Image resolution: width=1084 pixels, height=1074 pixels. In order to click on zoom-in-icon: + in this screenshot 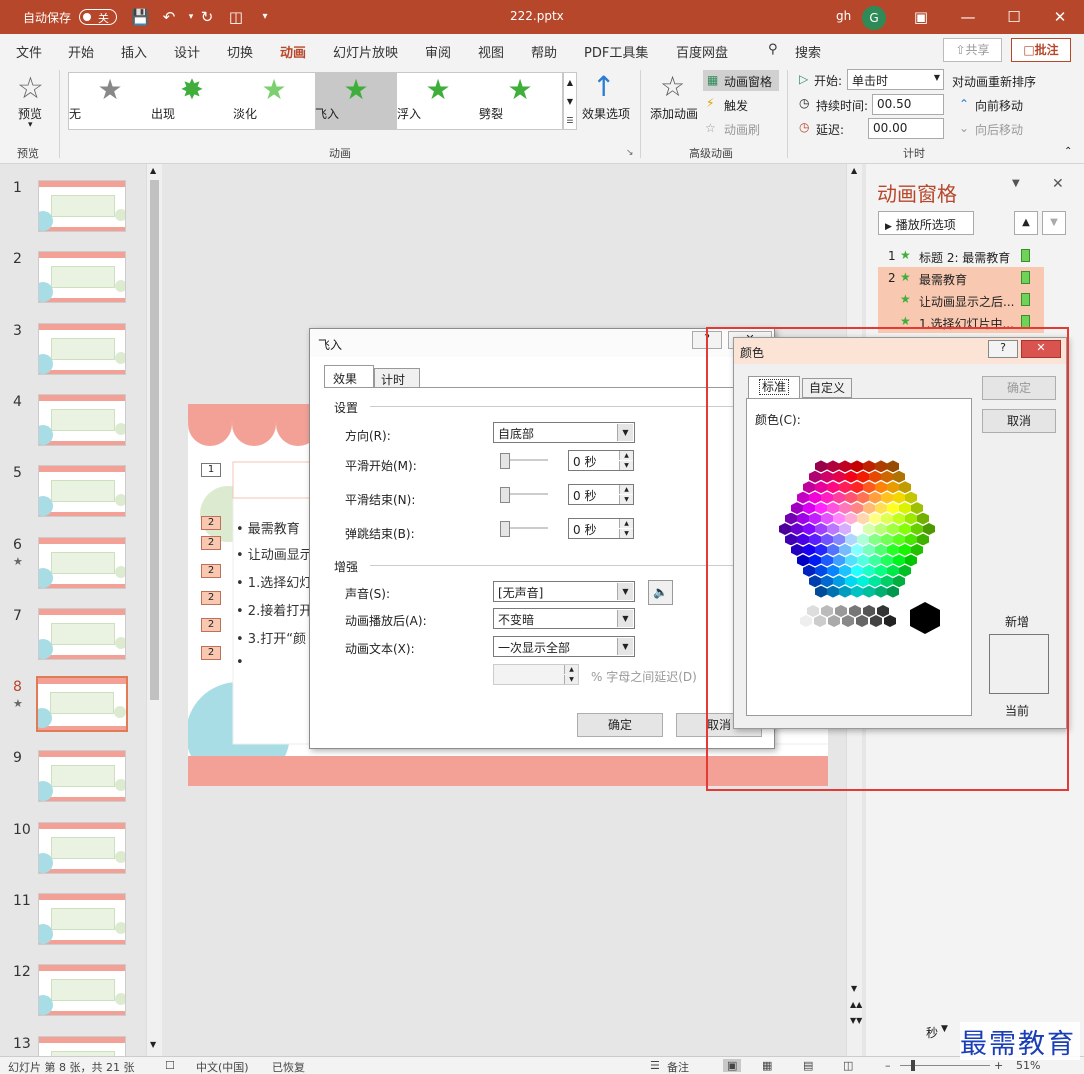, I will do `click(998, 1065)`.